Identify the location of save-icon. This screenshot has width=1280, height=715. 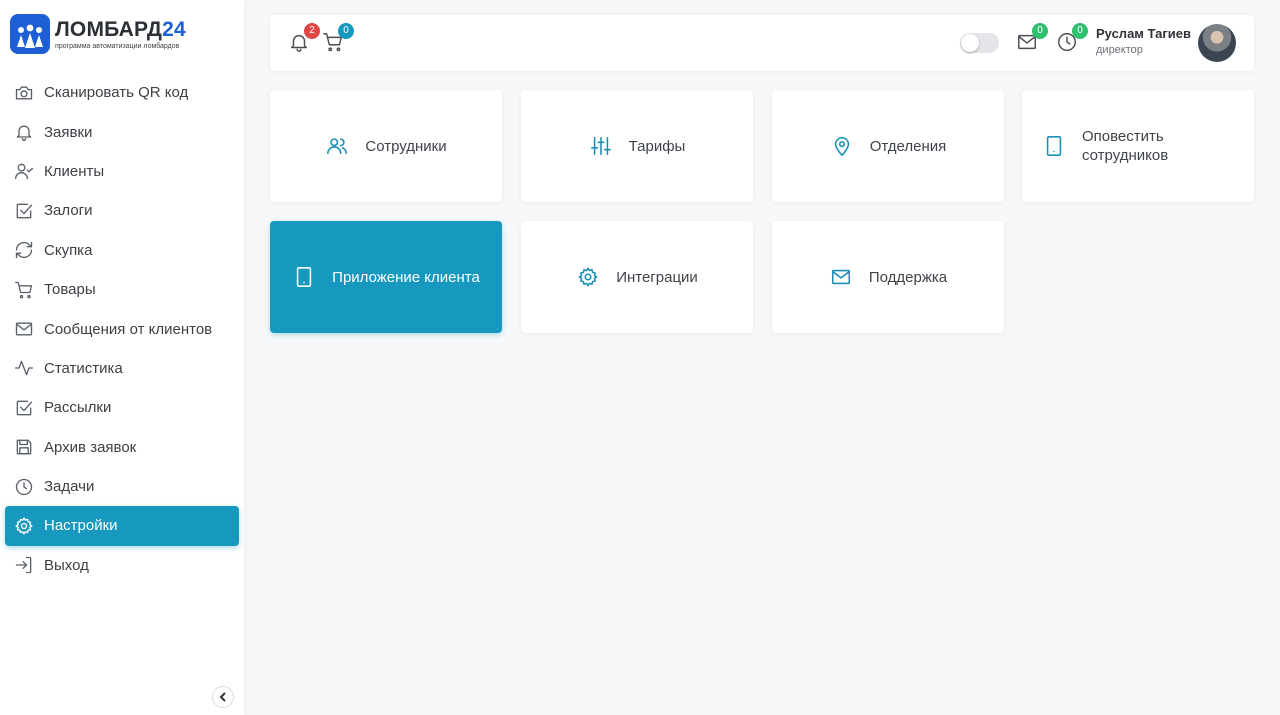
(24, 447).